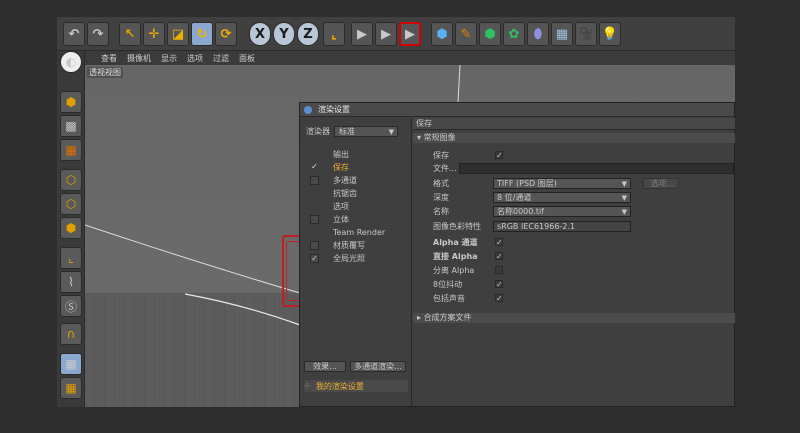 This screenshot has height=433, width=800. Describe the element at coordinates (71, 364) in the screenshot. I see `locked-workplane-icon: ▦` at that location.